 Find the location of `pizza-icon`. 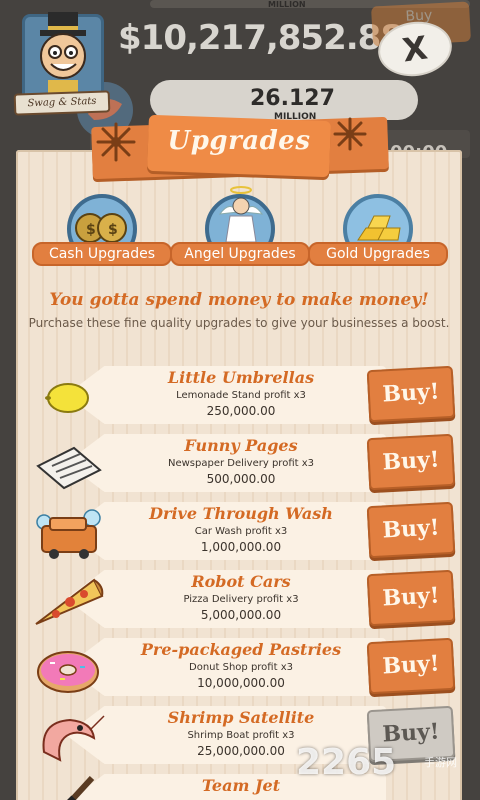

pizza-icon is located at coordinates (69, 601).